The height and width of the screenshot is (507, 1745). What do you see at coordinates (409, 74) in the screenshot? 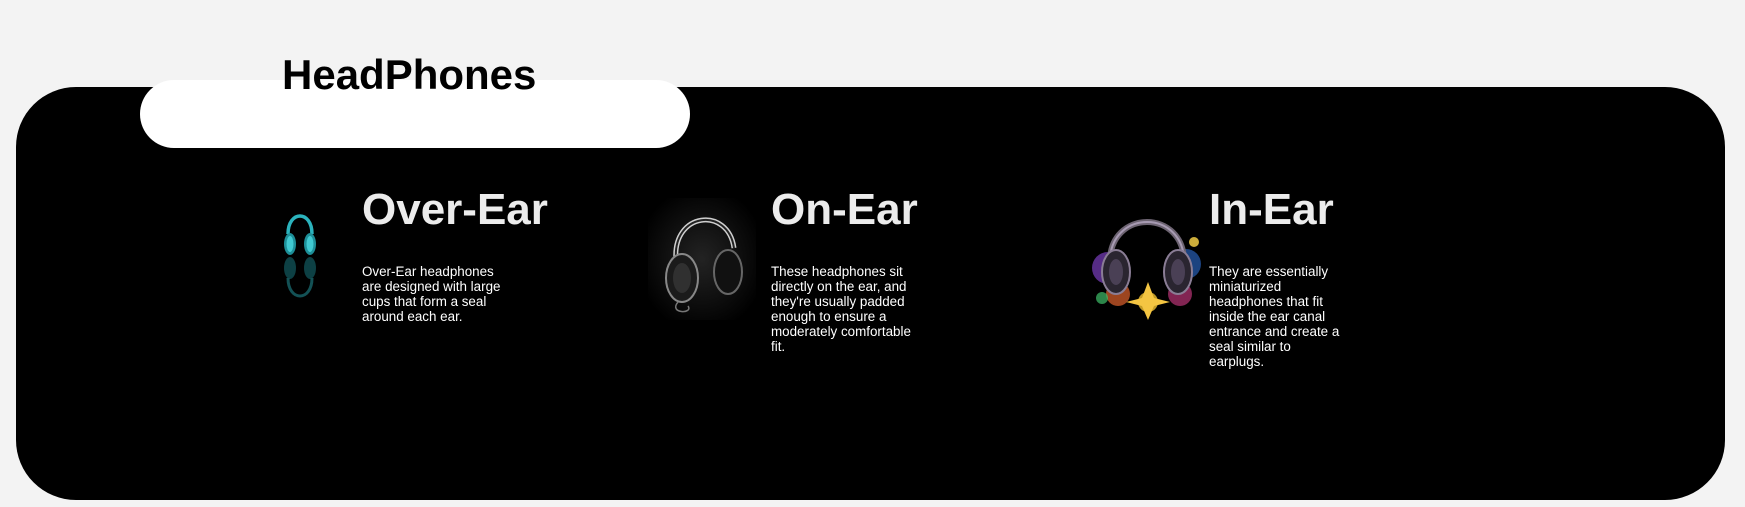
I see `page-title: HeadPhones` at bounding box center [409, 74].